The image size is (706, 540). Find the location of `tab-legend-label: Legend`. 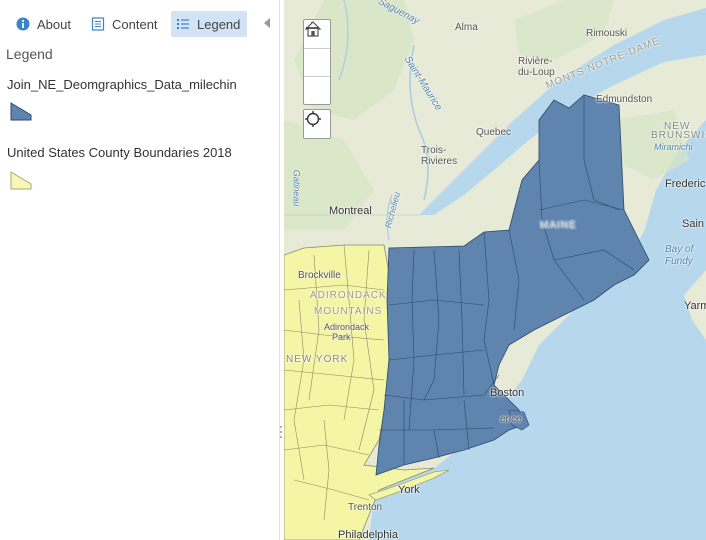

tab-legend-label: Legend is located at coordinates (219, 24).